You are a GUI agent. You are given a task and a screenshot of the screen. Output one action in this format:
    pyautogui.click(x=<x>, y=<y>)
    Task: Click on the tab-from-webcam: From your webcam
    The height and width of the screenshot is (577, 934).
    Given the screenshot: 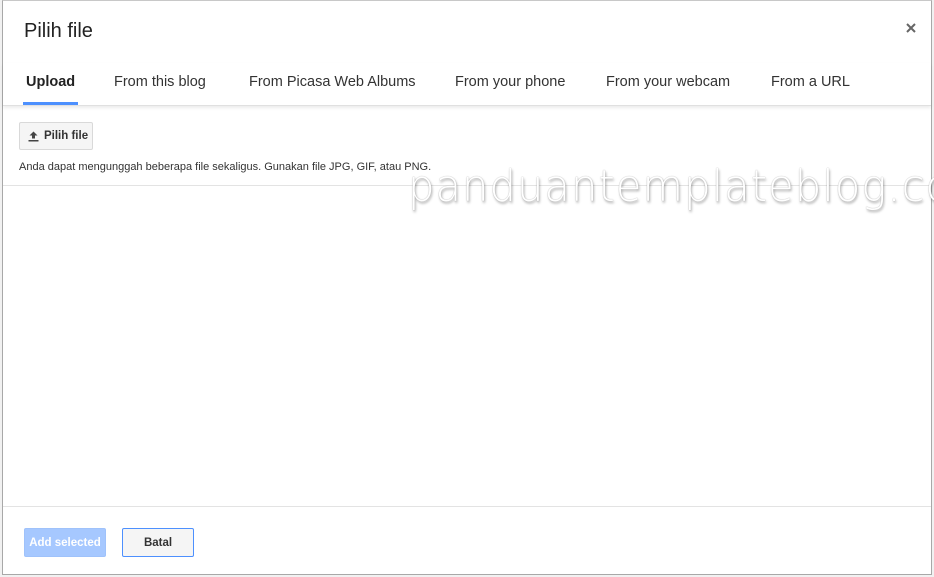 What is the action you would take?
    pyautogui.click(x=668, y=84)
    